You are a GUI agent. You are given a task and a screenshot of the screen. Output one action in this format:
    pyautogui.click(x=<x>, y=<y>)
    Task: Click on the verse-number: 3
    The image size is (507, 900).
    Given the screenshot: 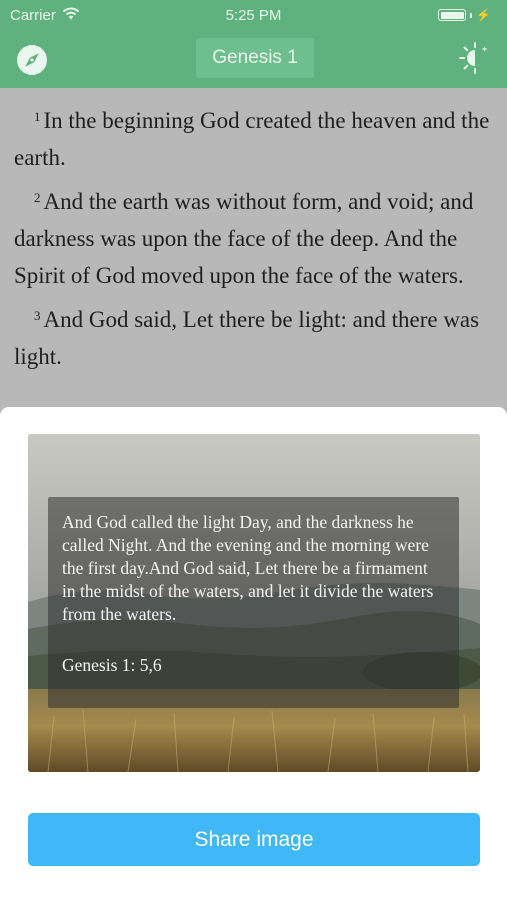 What is the action you would take?
    pyautogui.click(x=37, y=315)
    